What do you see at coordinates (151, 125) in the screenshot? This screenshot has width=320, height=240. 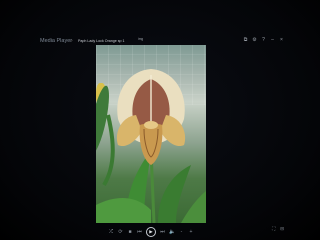 I see `staminode` at bounding box center [151, 125].